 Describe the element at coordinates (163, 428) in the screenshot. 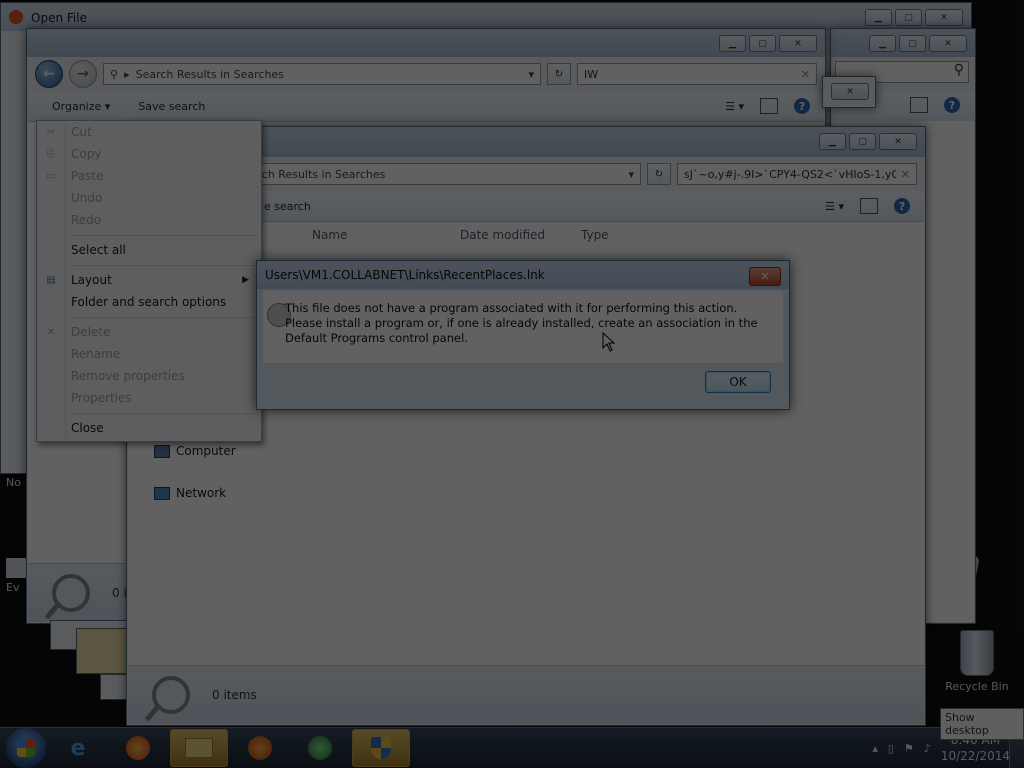

I see `menu-item-close: Close` at that location.